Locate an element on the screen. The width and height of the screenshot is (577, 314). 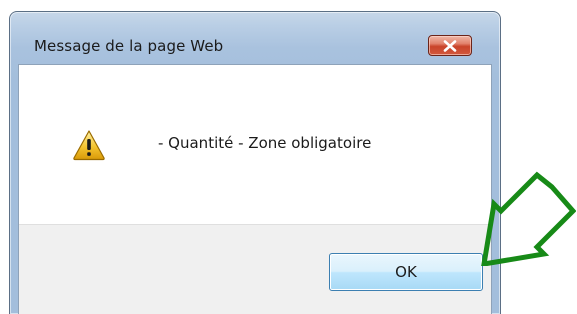
close-icon is located at coordinates (450, 45).